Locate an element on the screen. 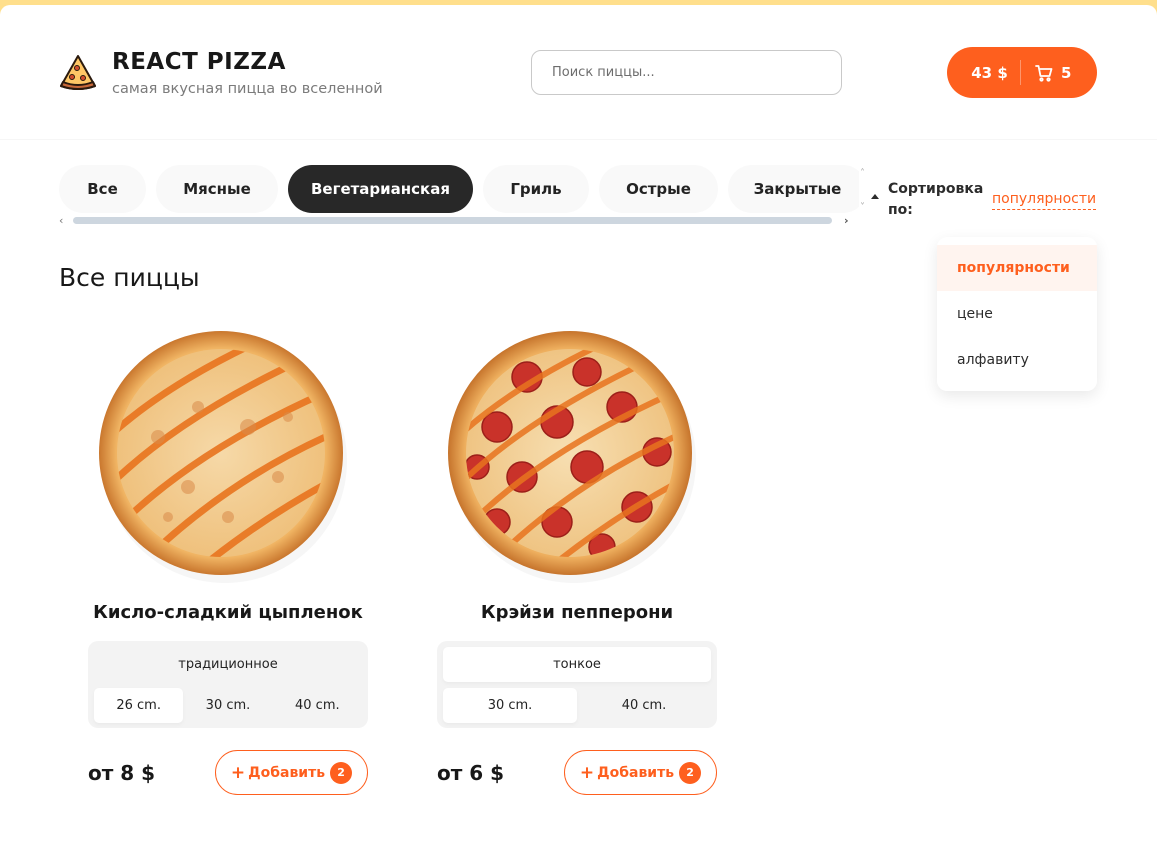 This screenshot has width=1157, height=844. size-row: 30 cm. 40 cm. is located at coordinates (577, 705).